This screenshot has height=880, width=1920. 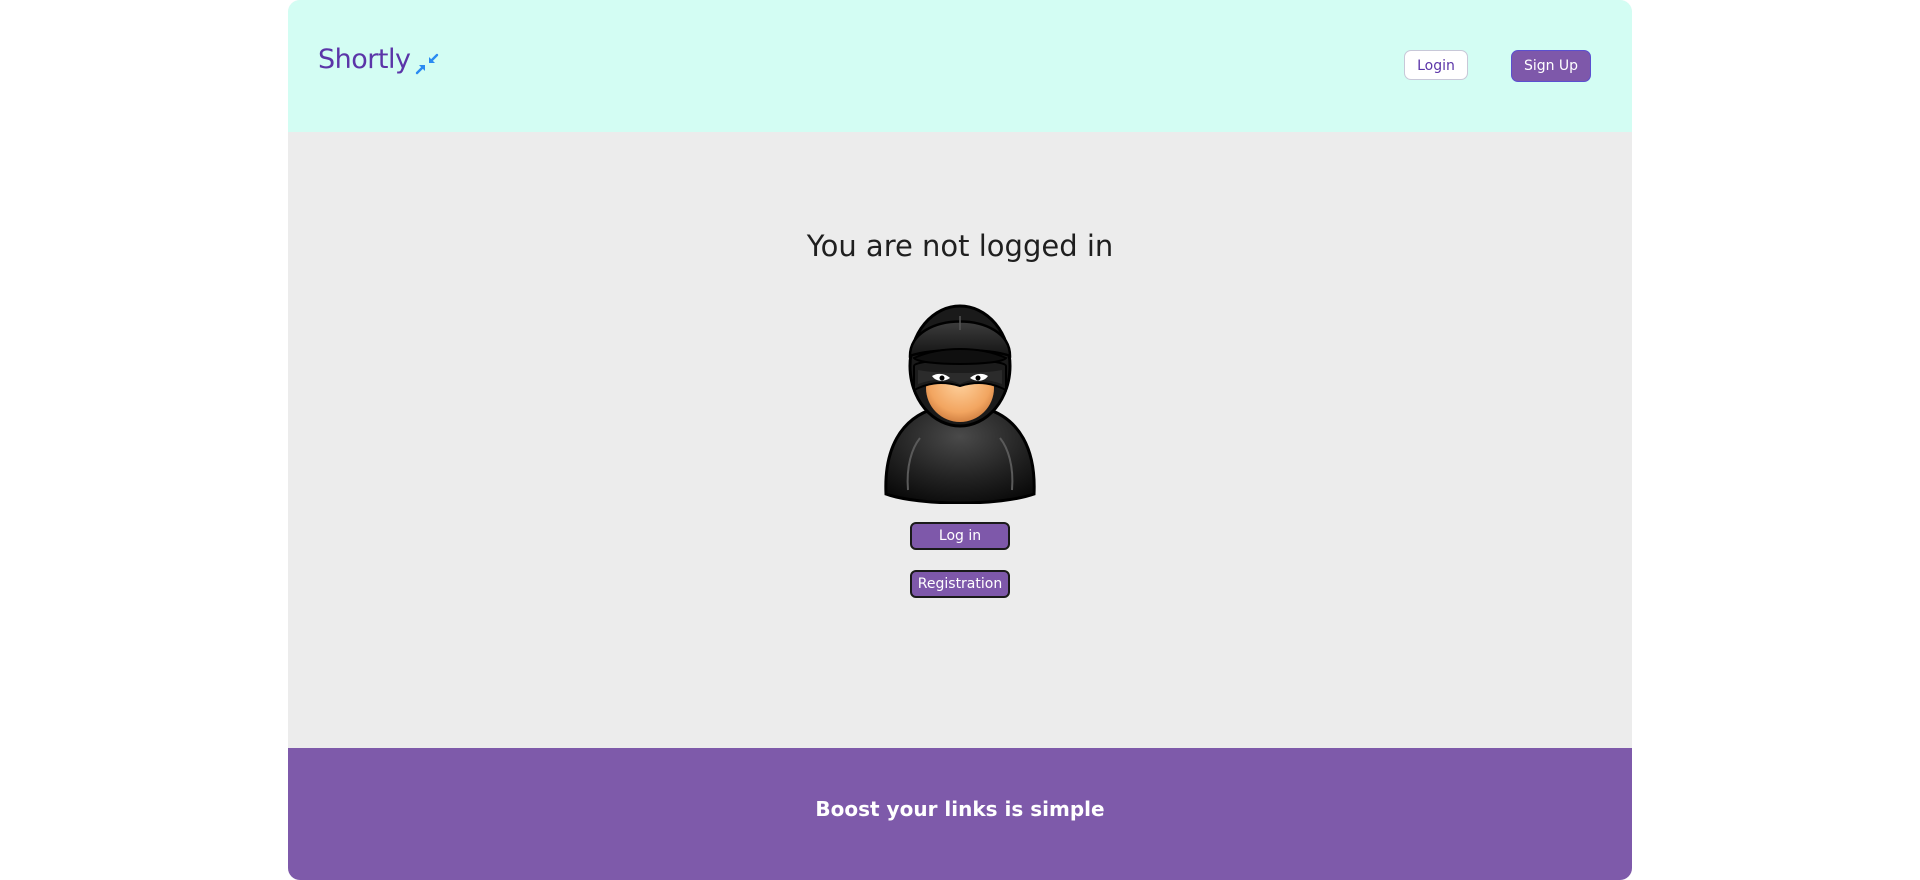 I want to click on logo: Shortly, so click(x=380, y=60).